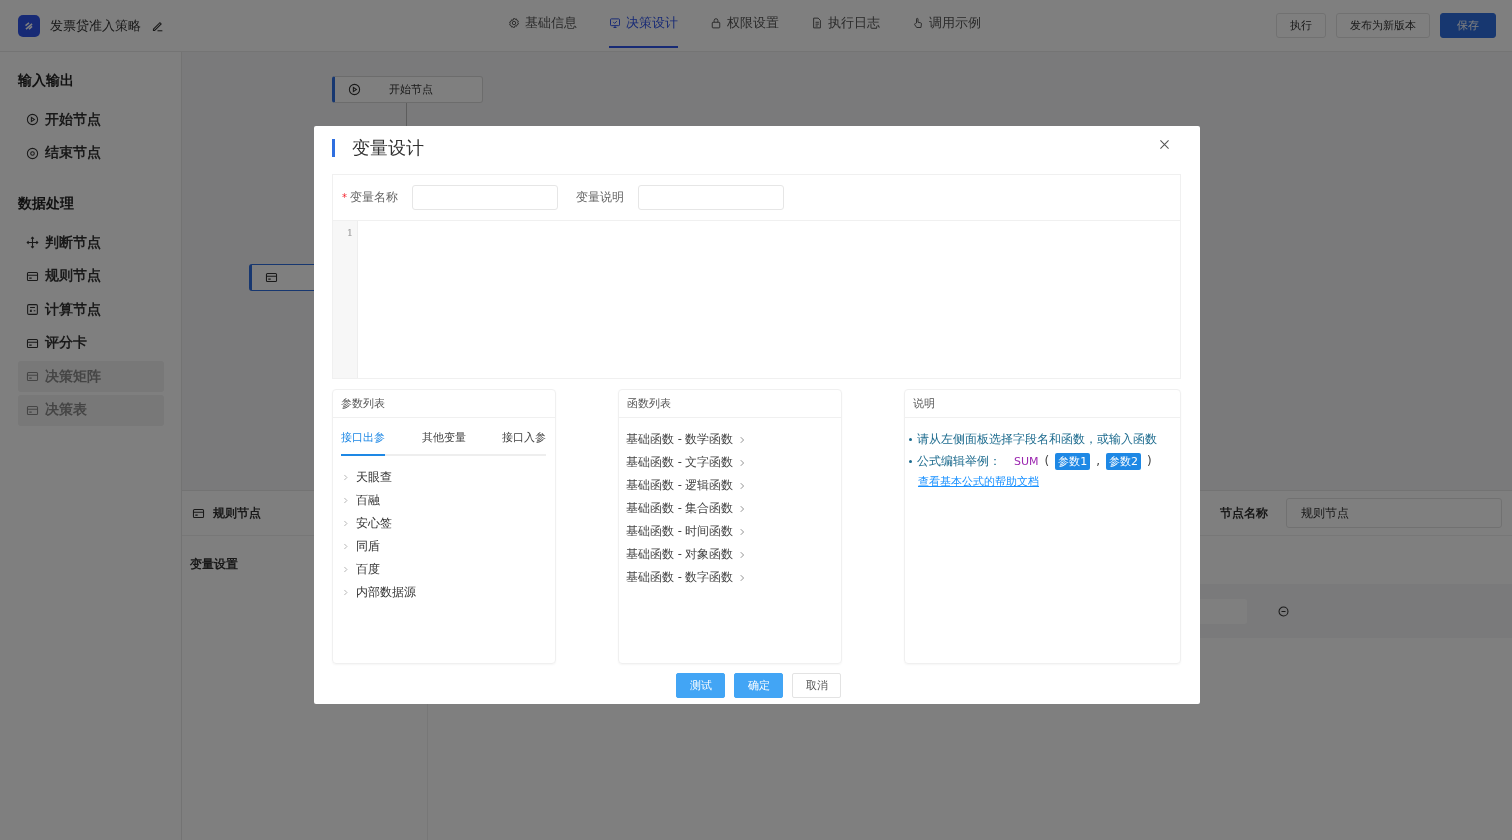 This screenshot has height=840, width=1512. What do you see at coordinates (716, 23) in the screenshot?
I see `lock-icon` at bounding box center [716, 23].